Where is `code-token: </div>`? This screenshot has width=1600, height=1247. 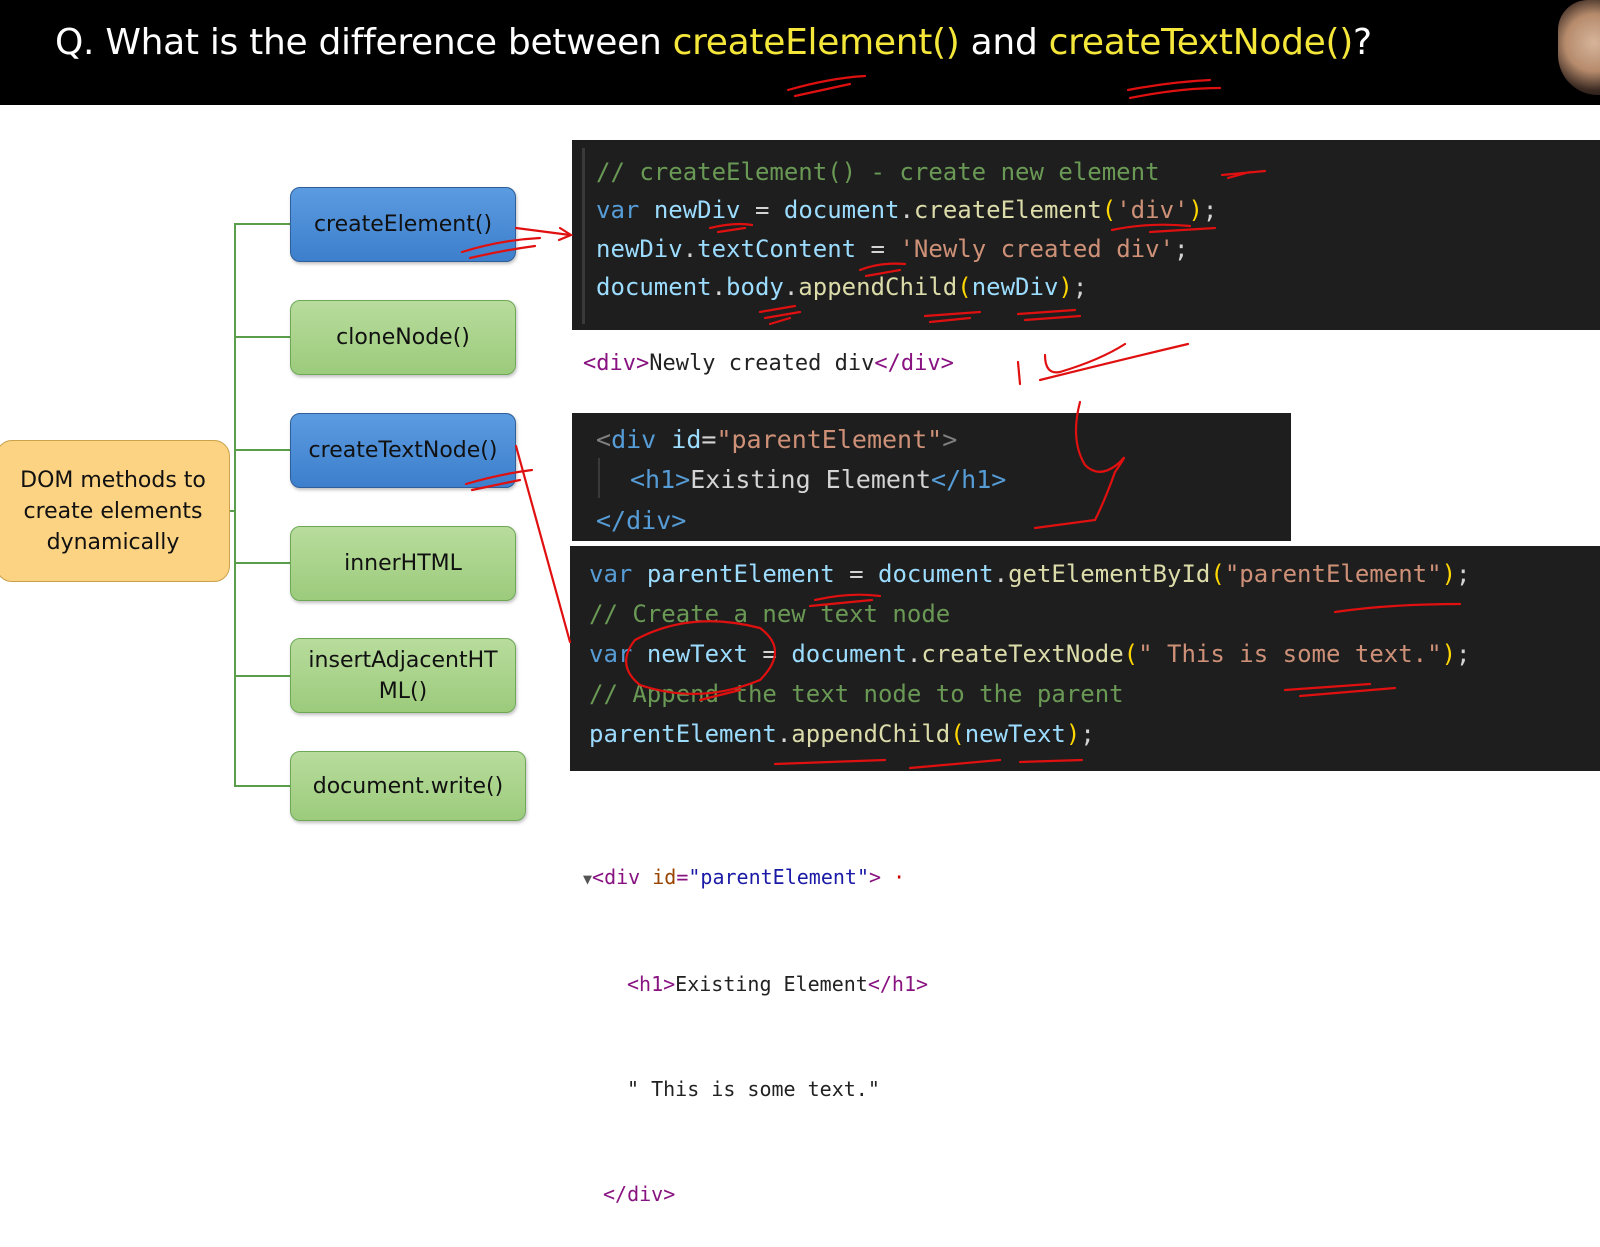 code-token: </div> is located at coordinates (641, 520).